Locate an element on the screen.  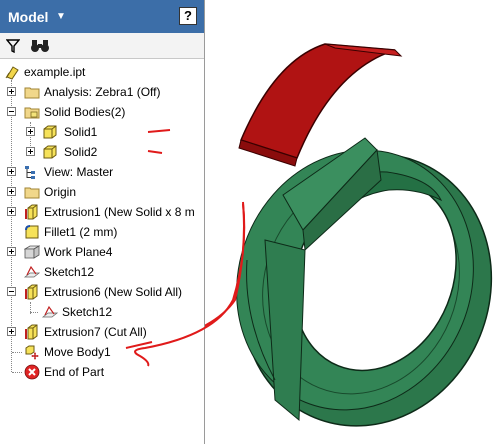
tree-item-label: End of Part is located at coordinates (74, 372).